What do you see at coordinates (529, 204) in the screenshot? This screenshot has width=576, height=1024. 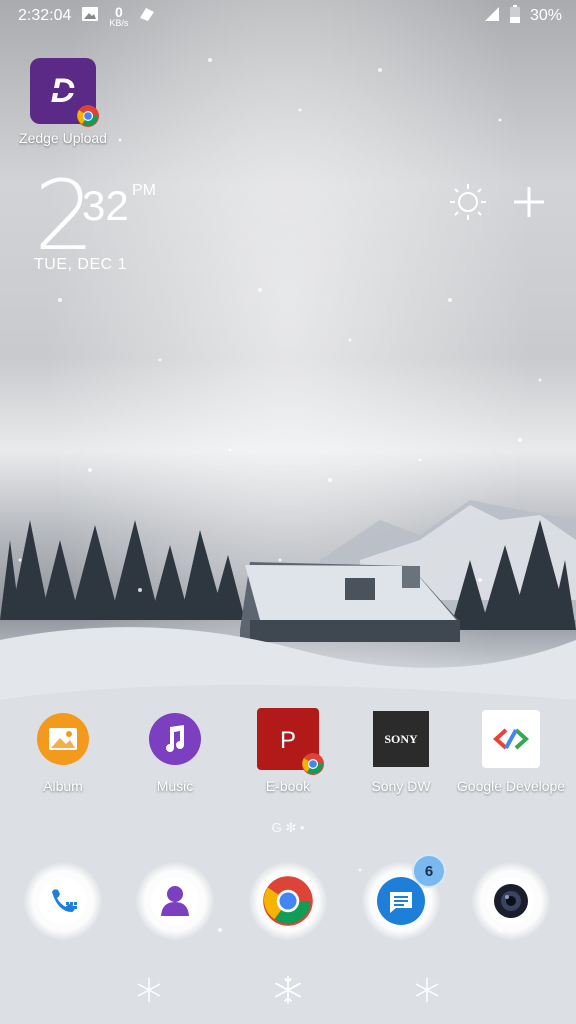 I see `plus-icon` at bounding box center [529, 204].